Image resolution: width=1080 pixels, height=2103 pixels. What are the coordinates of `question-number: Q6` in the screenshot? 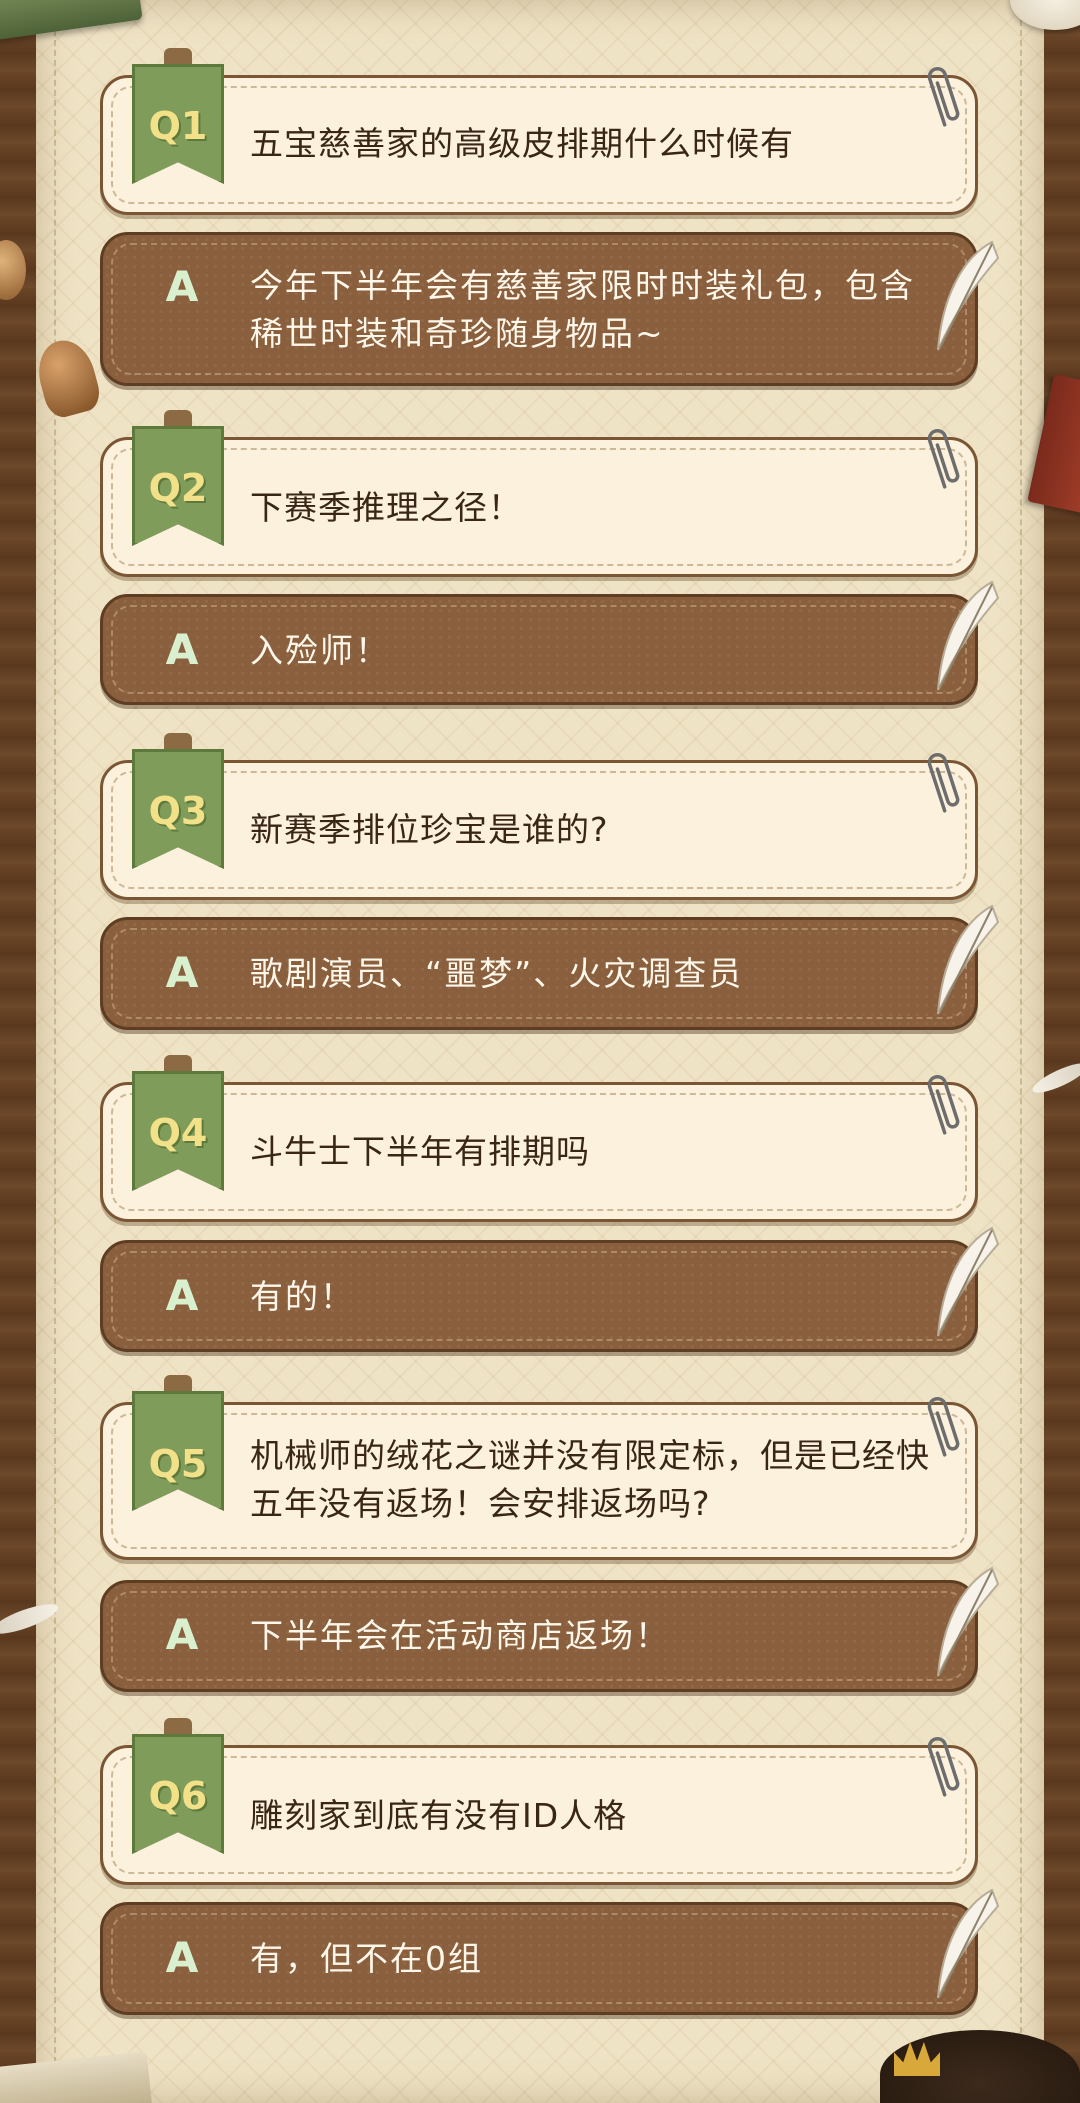 It's located at (178, 1796).